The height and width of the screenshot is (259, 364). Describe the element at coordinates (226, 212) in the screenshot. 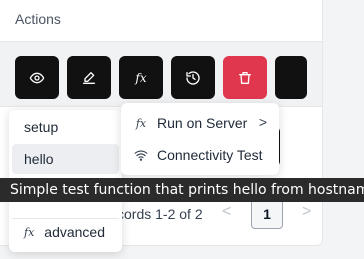

I see `prev-page-button: <` at that location.